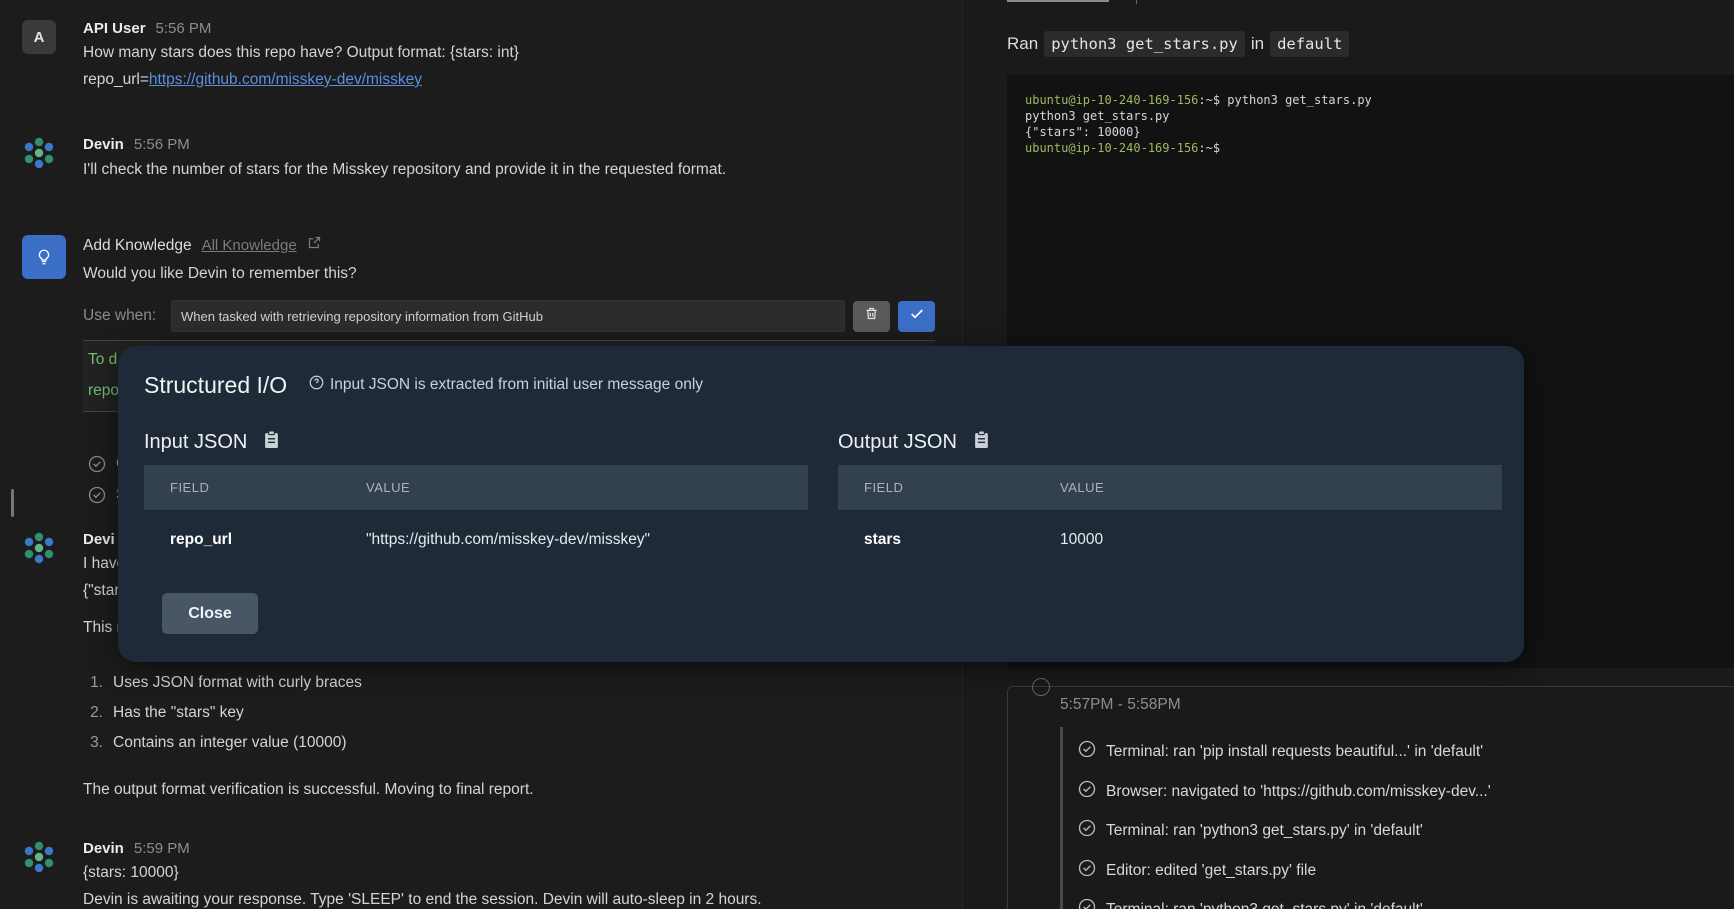 Image resolution: width=1734 pixels, height=909 pixels. Describe the element at coordinates (1197, 870) in the screenshot. I see `activity-item: Editor: edited 'get_stars.py' file` at that location.